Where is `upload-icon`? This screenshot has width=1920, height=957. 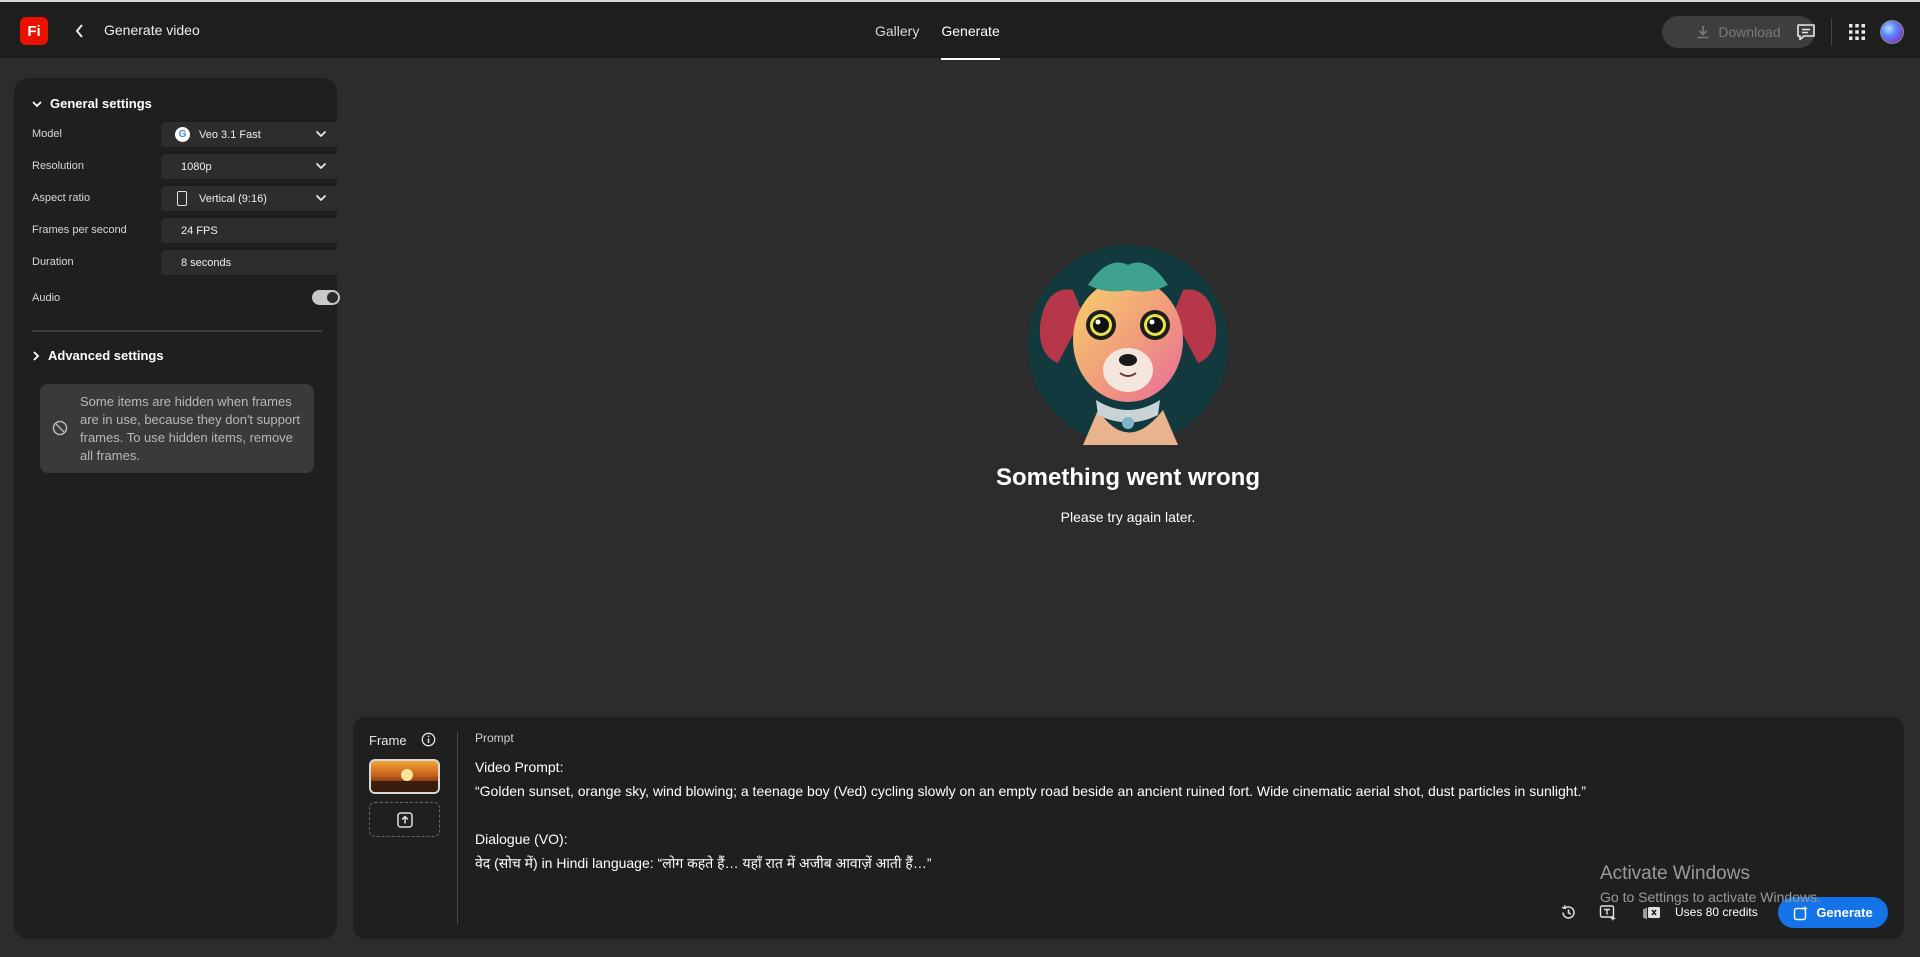 upload-icon is located at coordinates (404, 819).